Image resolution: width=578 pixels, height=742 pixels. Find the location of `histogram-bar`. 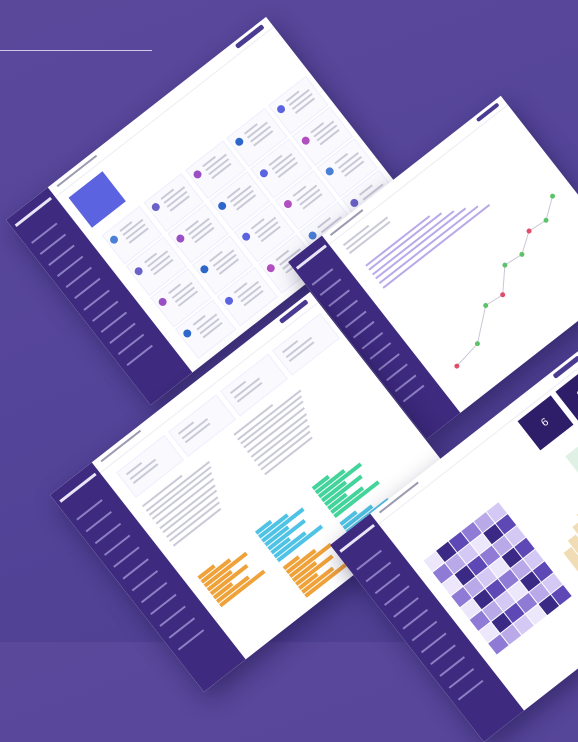

histogram-bar is located at coordinates (570, 569).